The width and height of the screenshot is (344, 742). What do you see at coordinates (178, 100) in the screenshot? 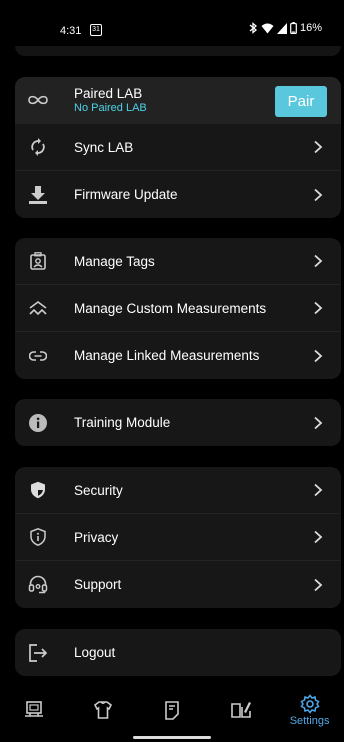
I see `paired-lab-row: Paired LAB No Paired LAB Pair` at bounding box center [178, 100].